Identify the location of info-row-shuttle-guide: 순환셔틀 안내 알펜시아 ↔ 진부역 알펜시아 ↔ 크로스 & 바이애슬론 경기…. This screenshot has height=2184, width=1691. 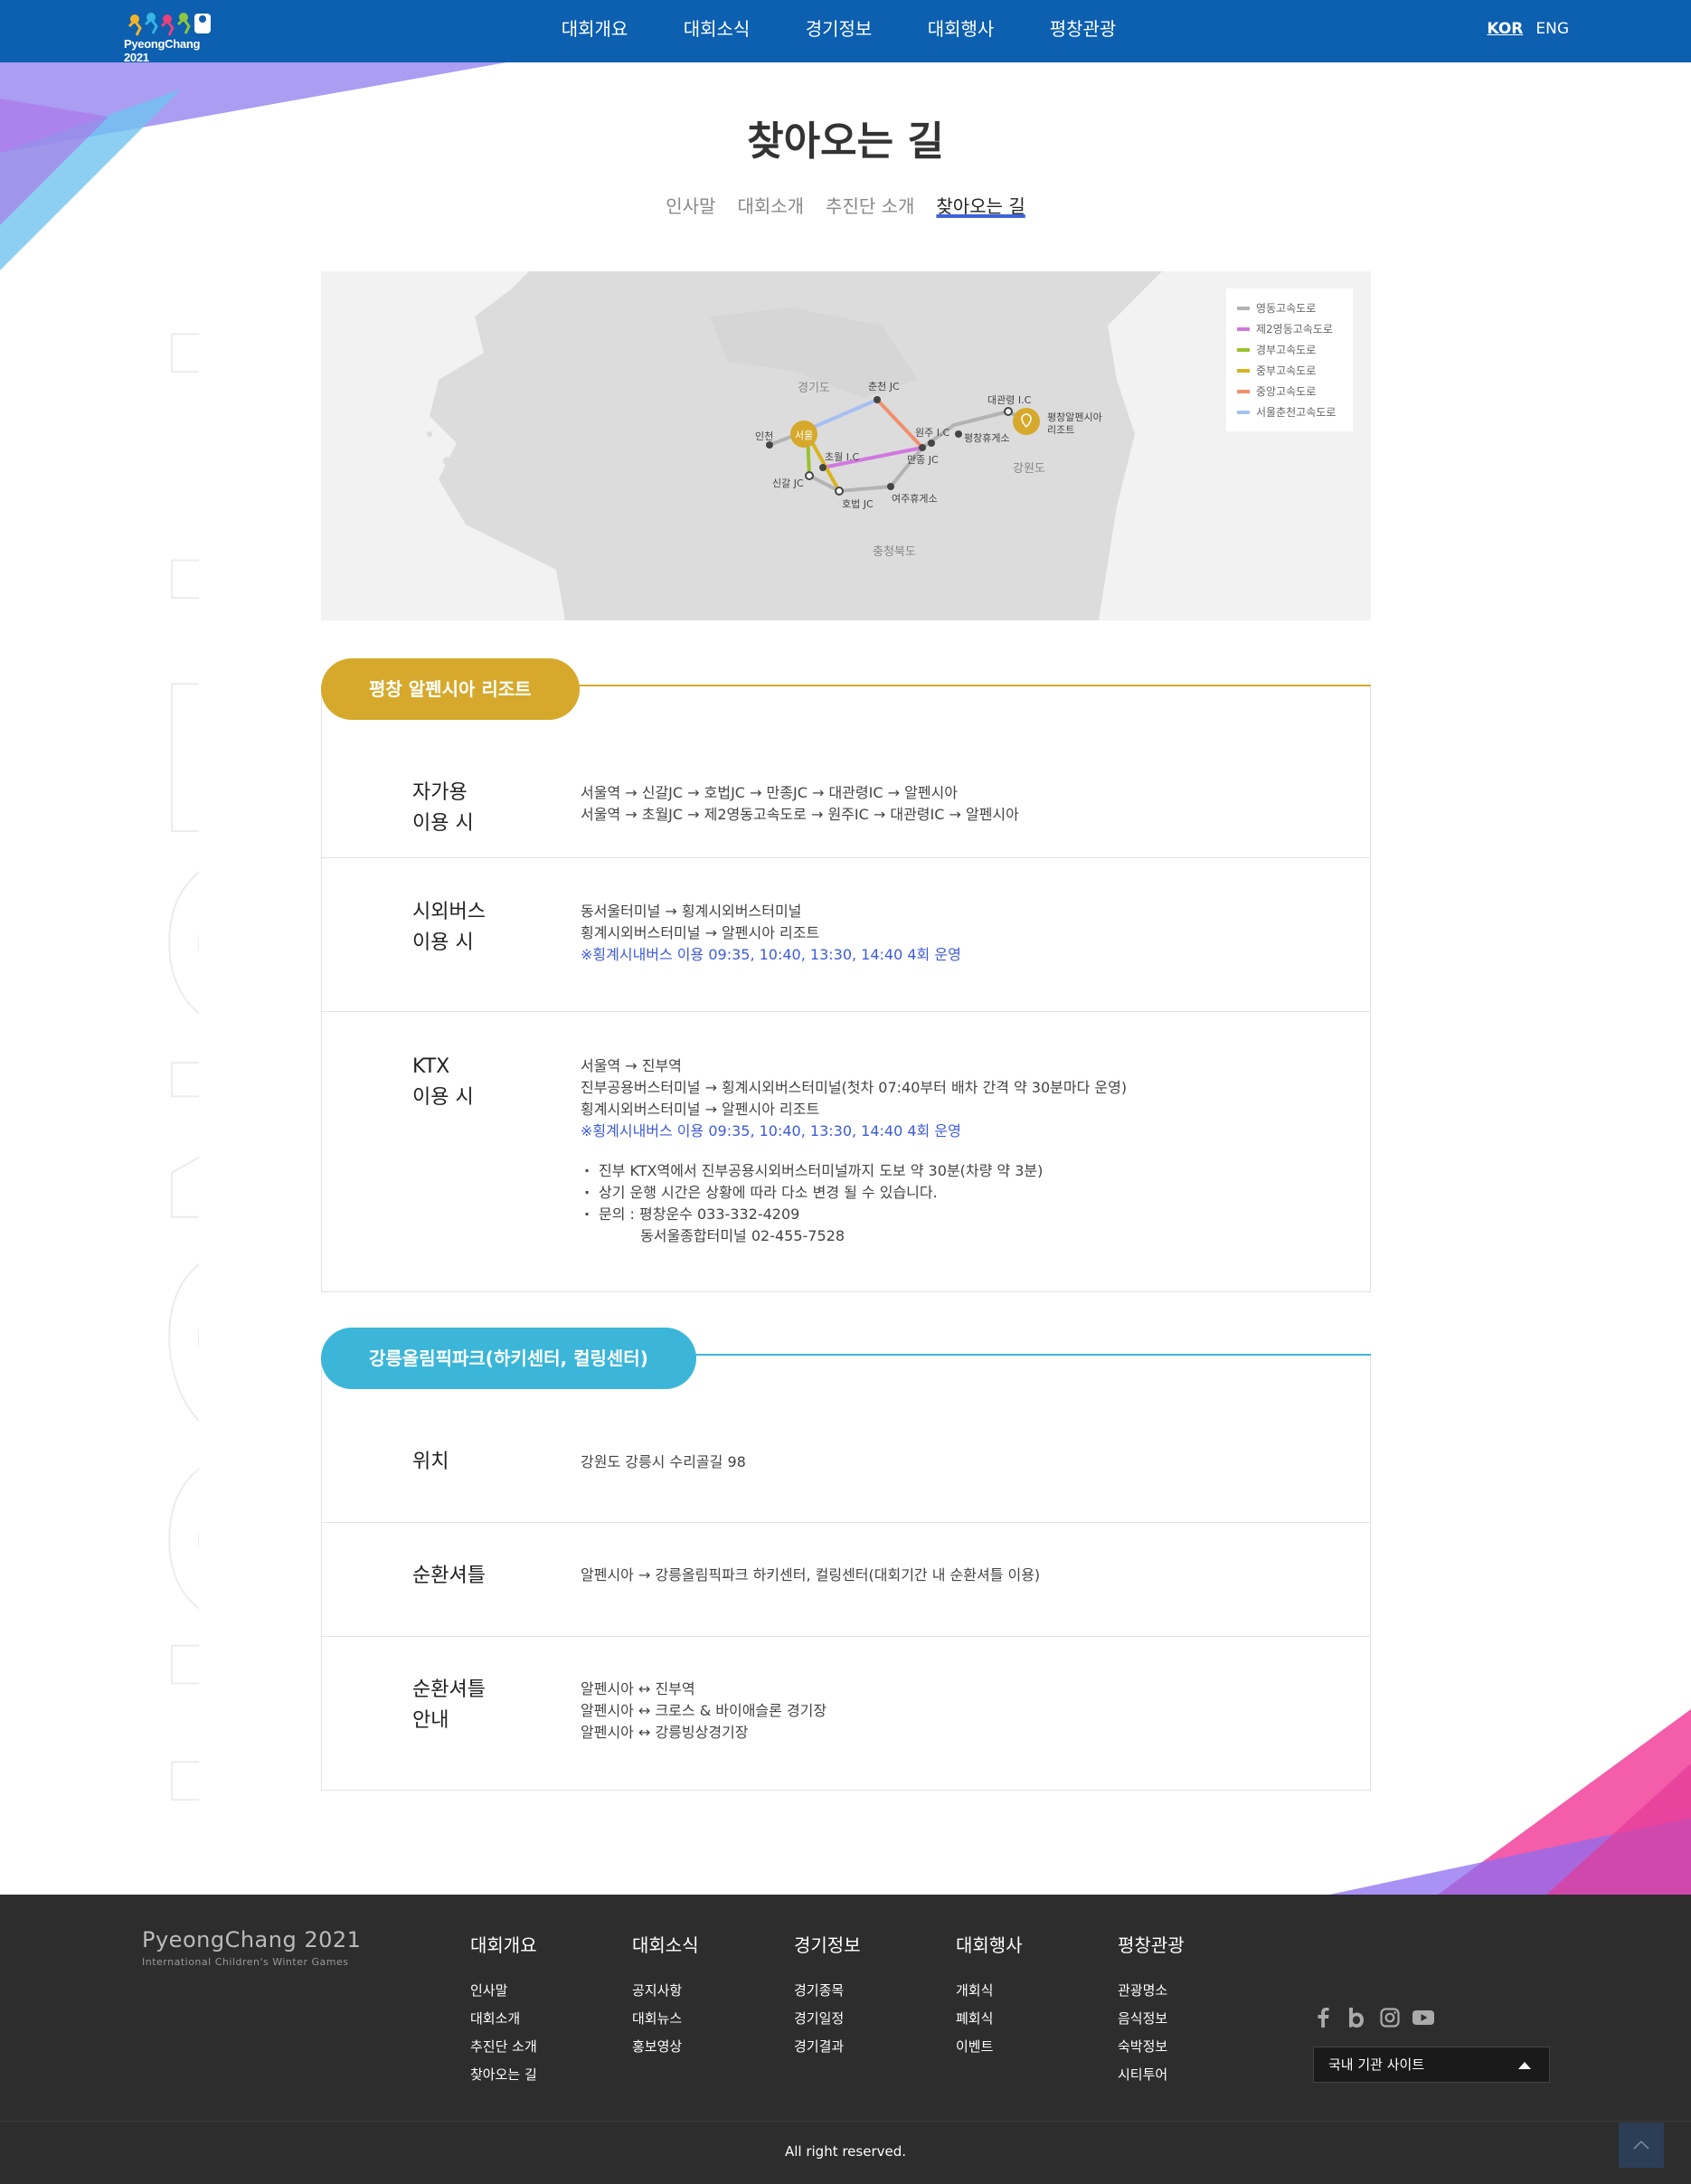
(846, 1713).